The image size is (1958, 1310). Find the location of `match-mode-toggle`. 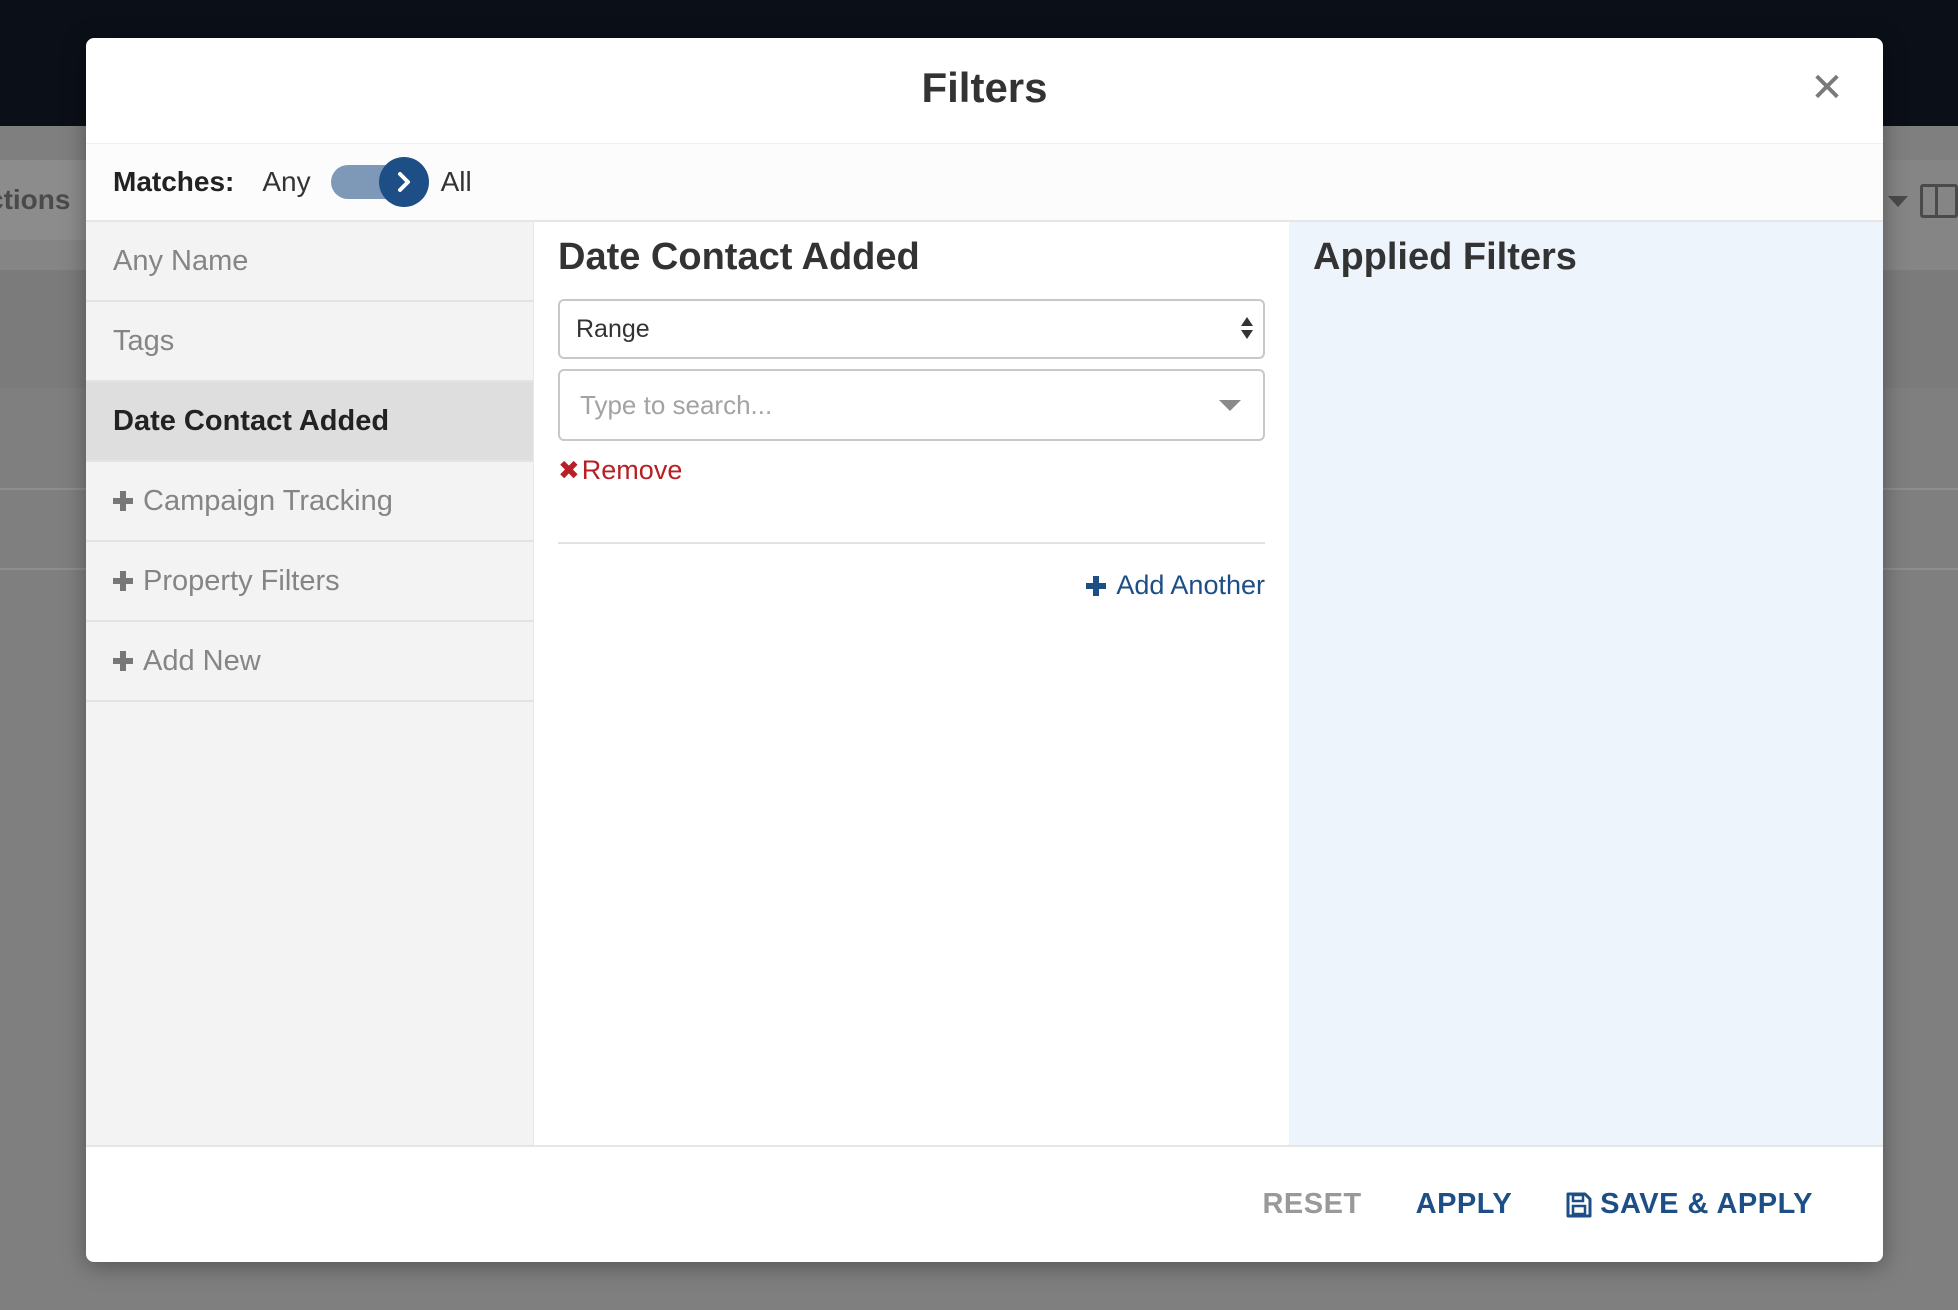

match-mode-toggle is located at coordinates (379, 182).